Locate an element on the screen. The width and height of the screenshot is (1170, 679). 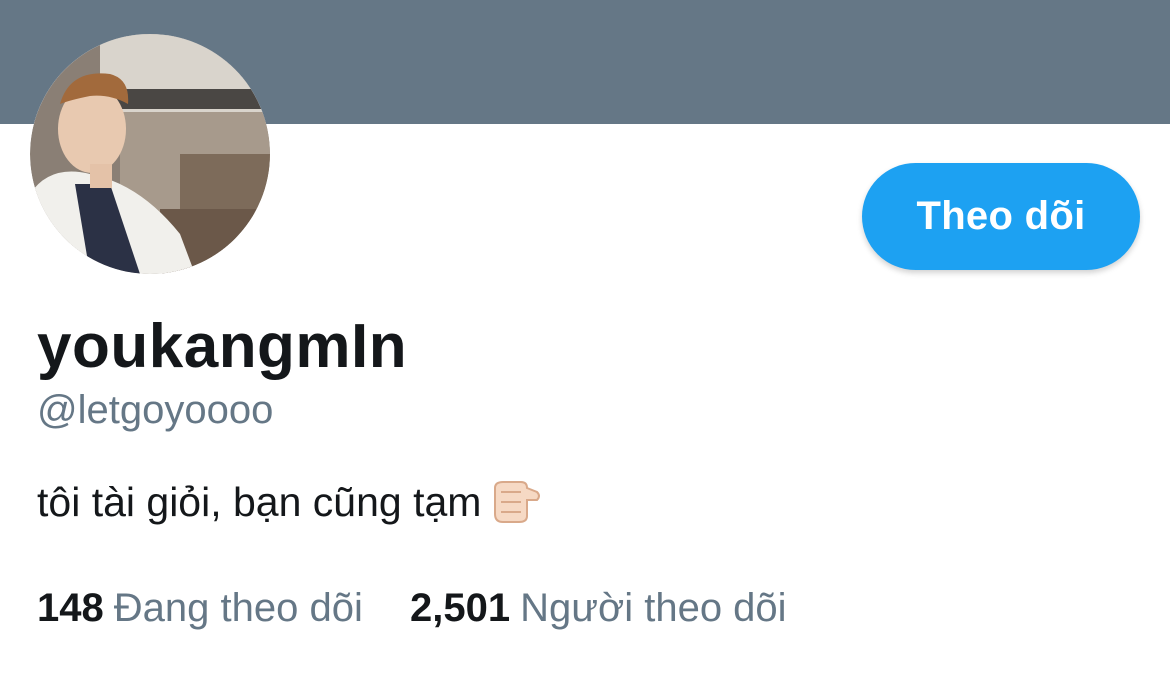
avatar is located at coordinates (150, 154).